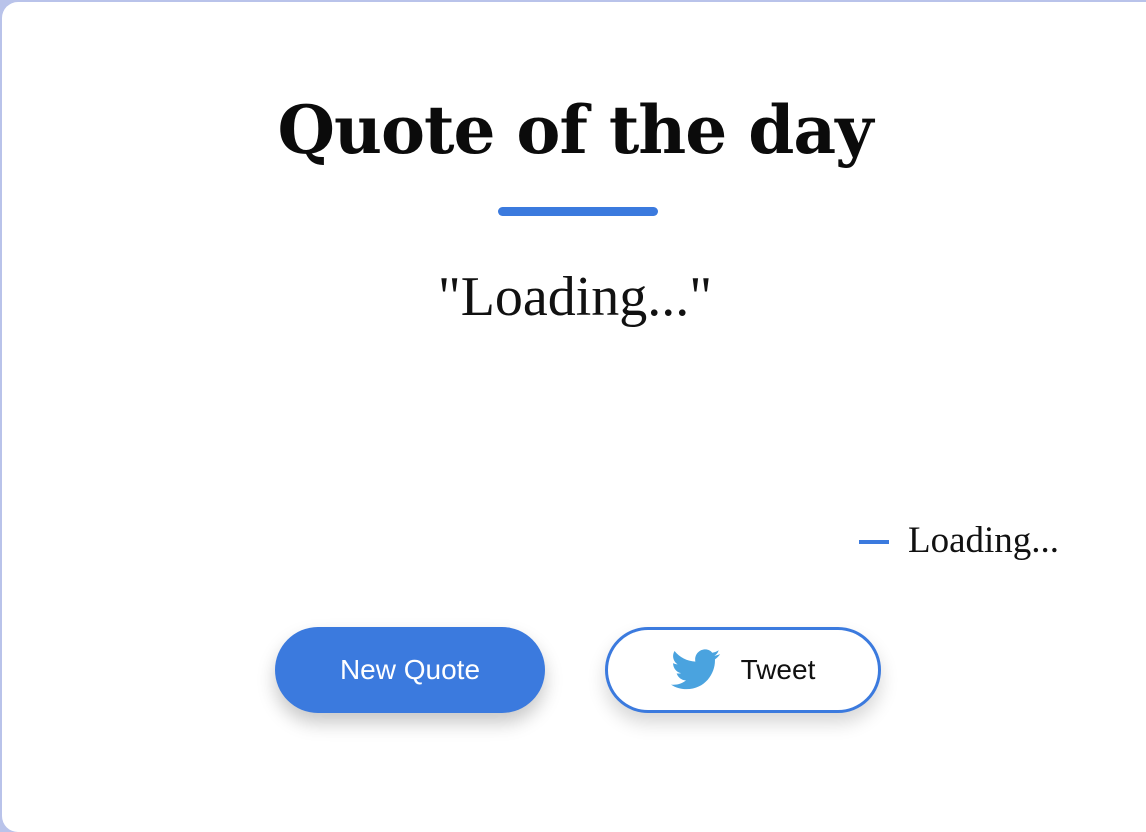  What do you see at coordinates (874, 542) in the screenshot?
I see `author-dash` at bounding box center [874, 542].